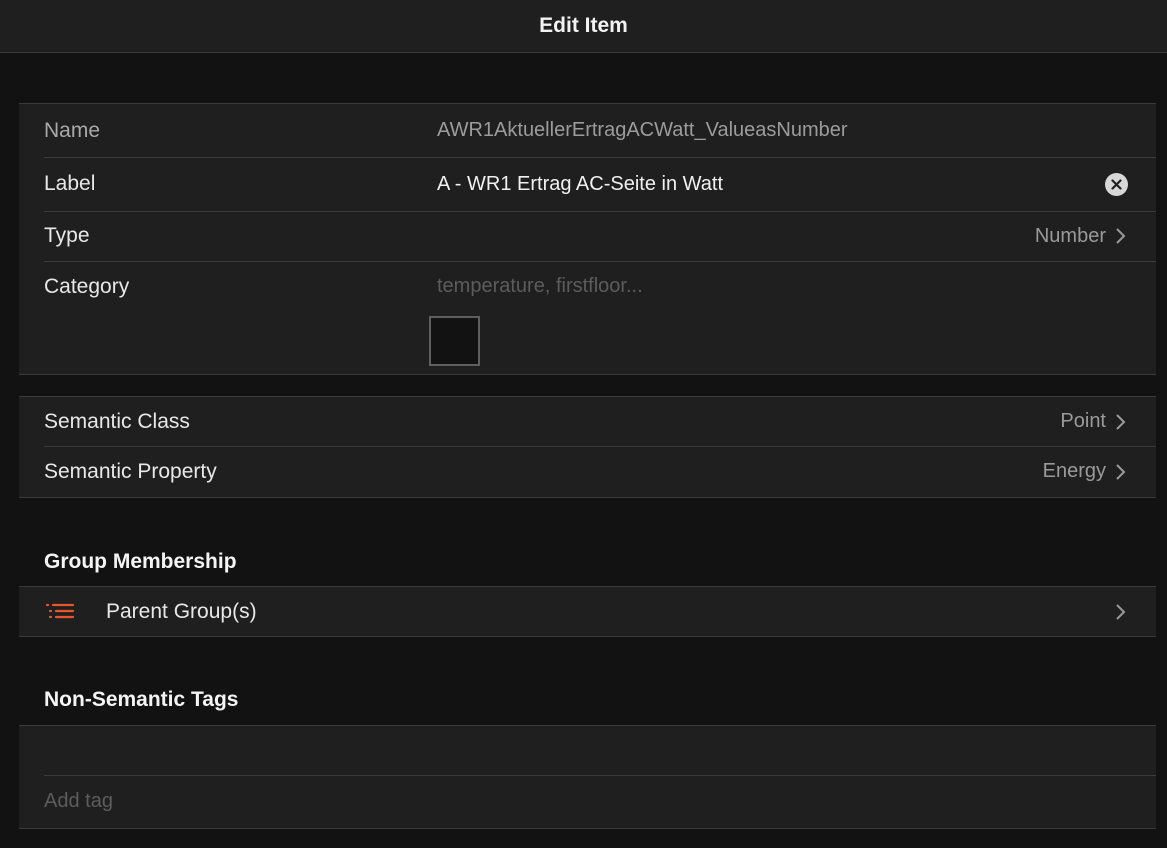 This screenshot has height=848, width=1167. Describe the element at coordinates (72, 130) in the screenshot. I see `name-label: Name` at that location.